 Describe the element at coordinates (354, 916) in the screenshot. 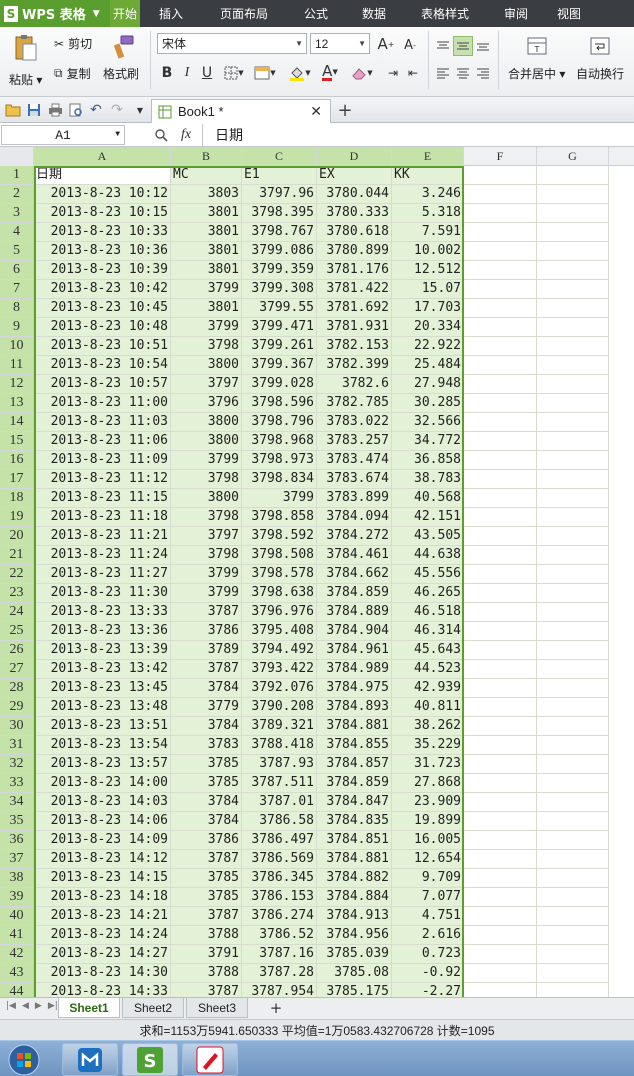

I see `cell-D40: 3784.913` at that location.